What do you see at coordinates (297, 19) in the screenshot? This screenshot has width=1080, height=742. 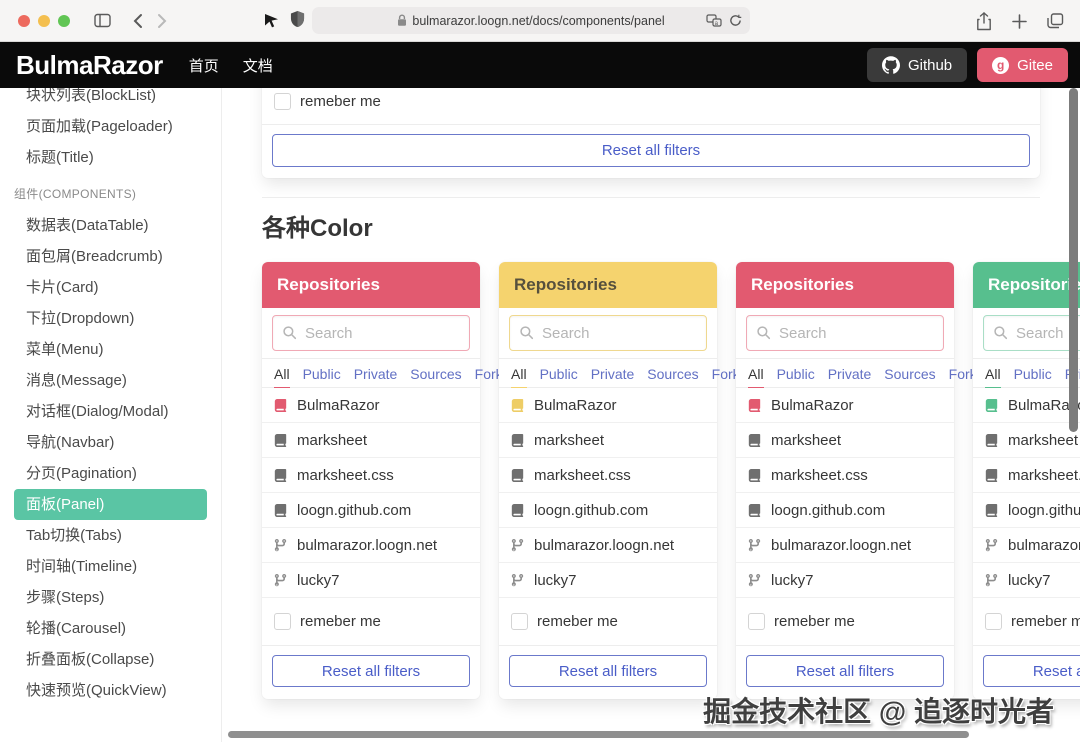 I see `shield-icon` at bounding box center [297, 19].